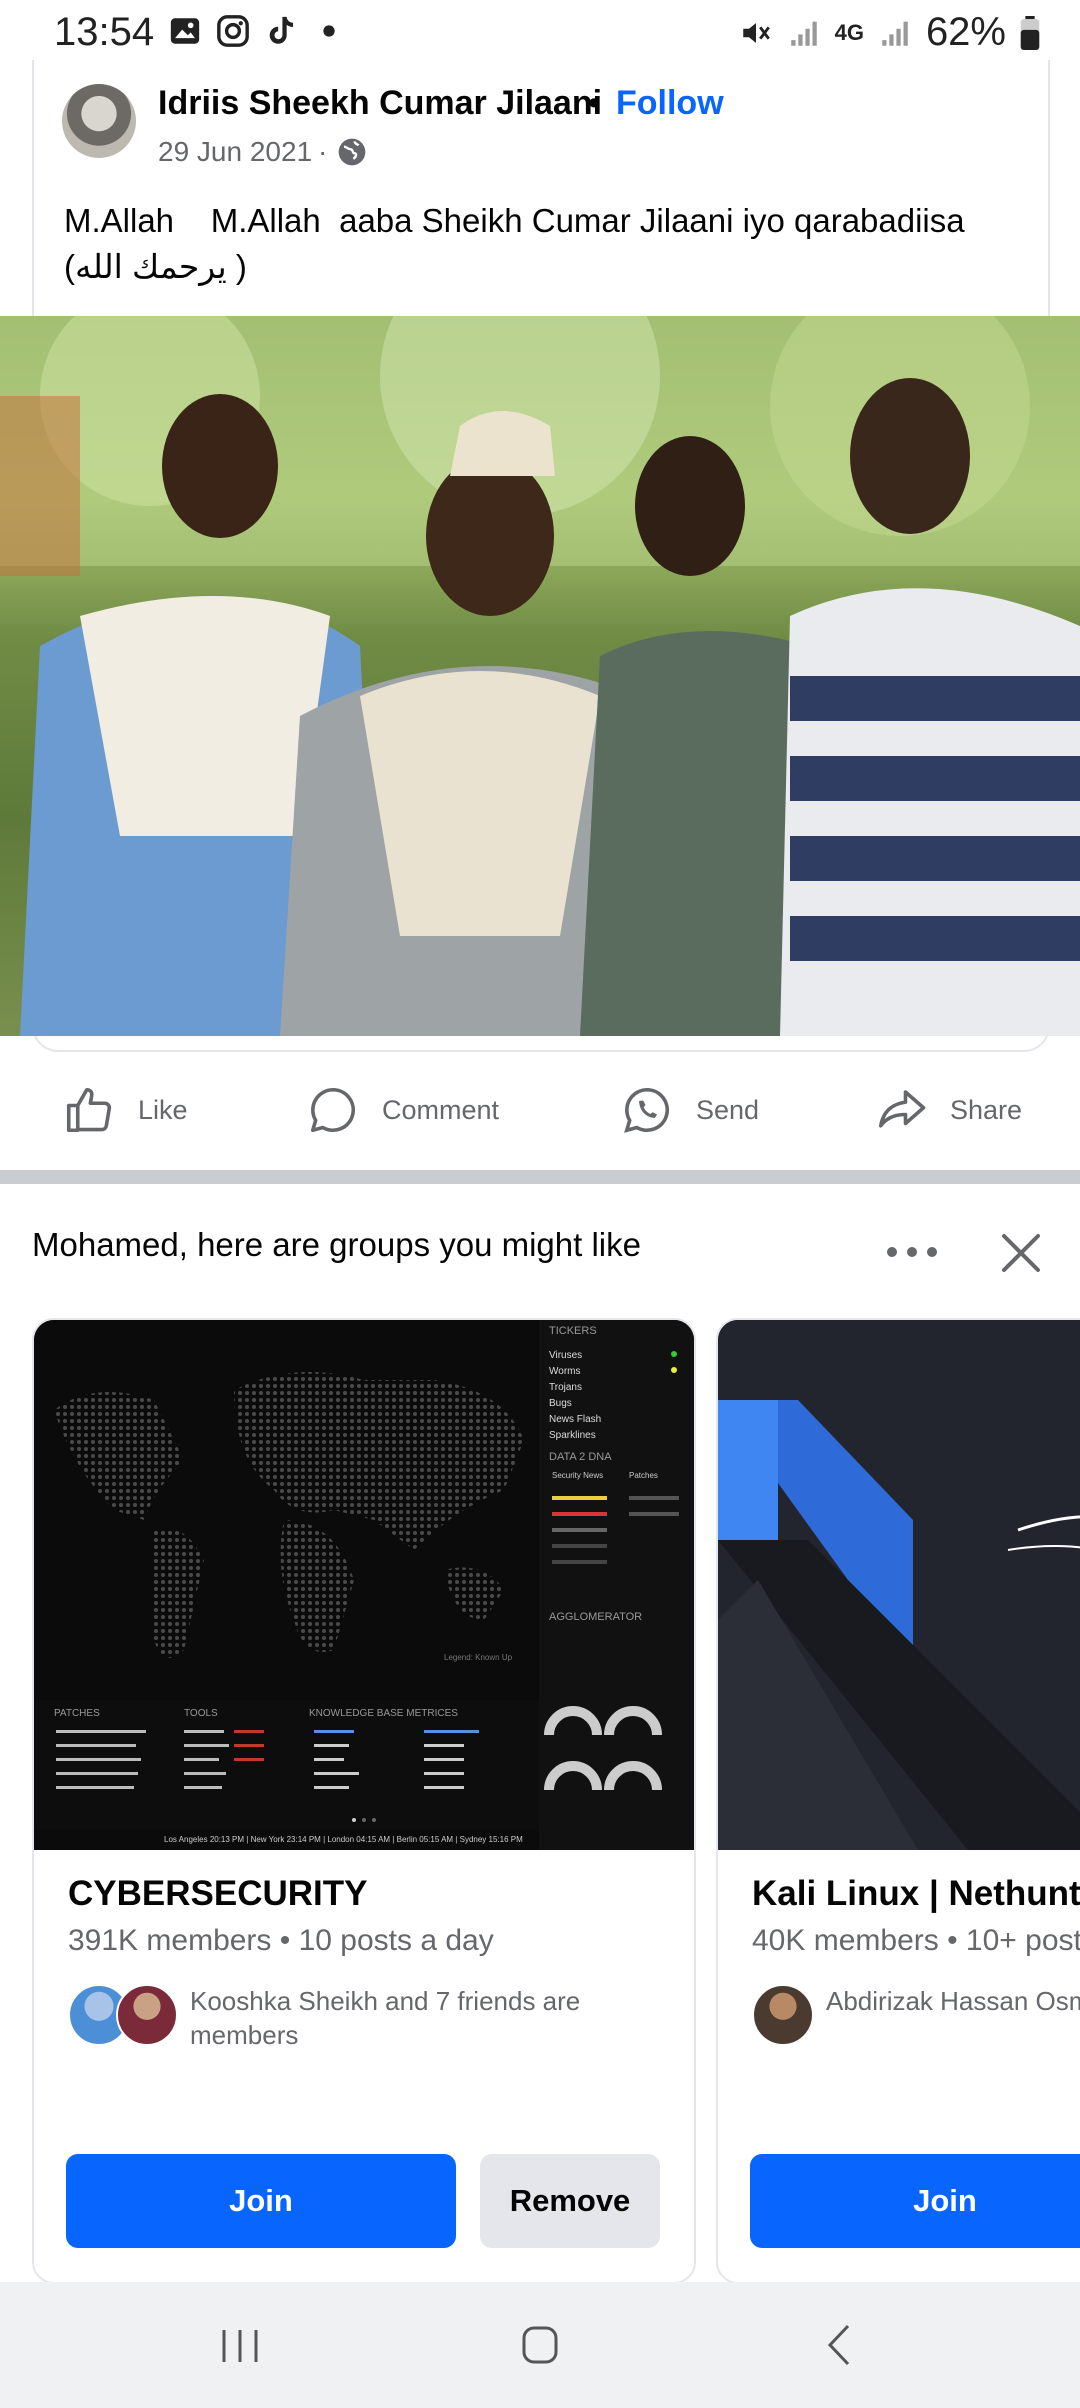 The width and height of the screenshot is (1080, 2408). I want to click on section-divider, so click(540, 1177).